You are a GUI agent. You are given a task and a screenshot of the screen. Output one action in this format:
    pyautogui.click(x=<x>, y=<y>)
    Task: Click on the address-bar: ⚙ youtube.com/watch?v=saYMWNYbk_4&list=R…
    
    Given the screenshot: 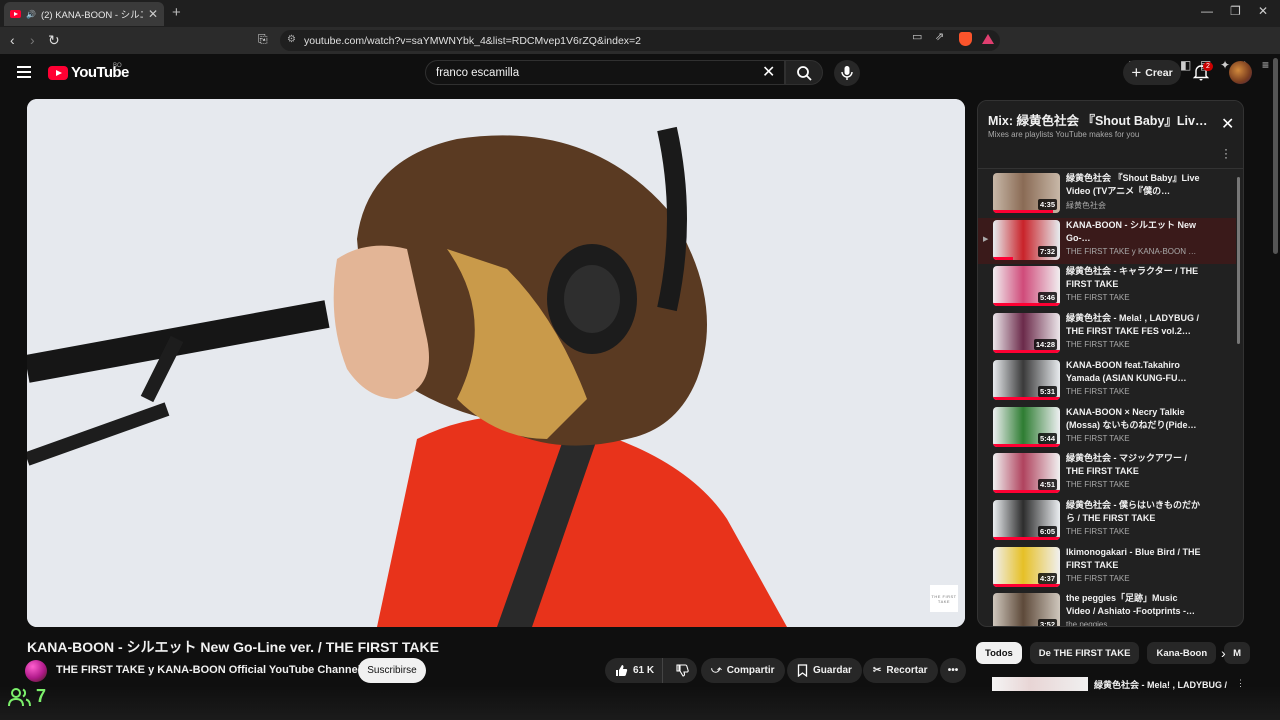 What is the action you would take?
    pyautogui.click(x=640, y=40)
    